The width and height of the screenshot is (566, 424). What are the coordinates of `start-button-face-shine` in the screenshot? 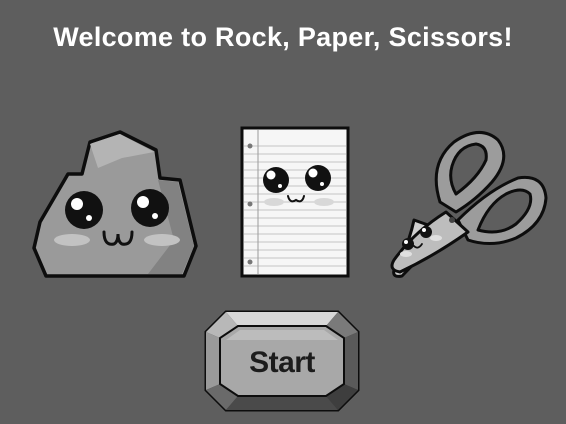 It's located at (282, 335).